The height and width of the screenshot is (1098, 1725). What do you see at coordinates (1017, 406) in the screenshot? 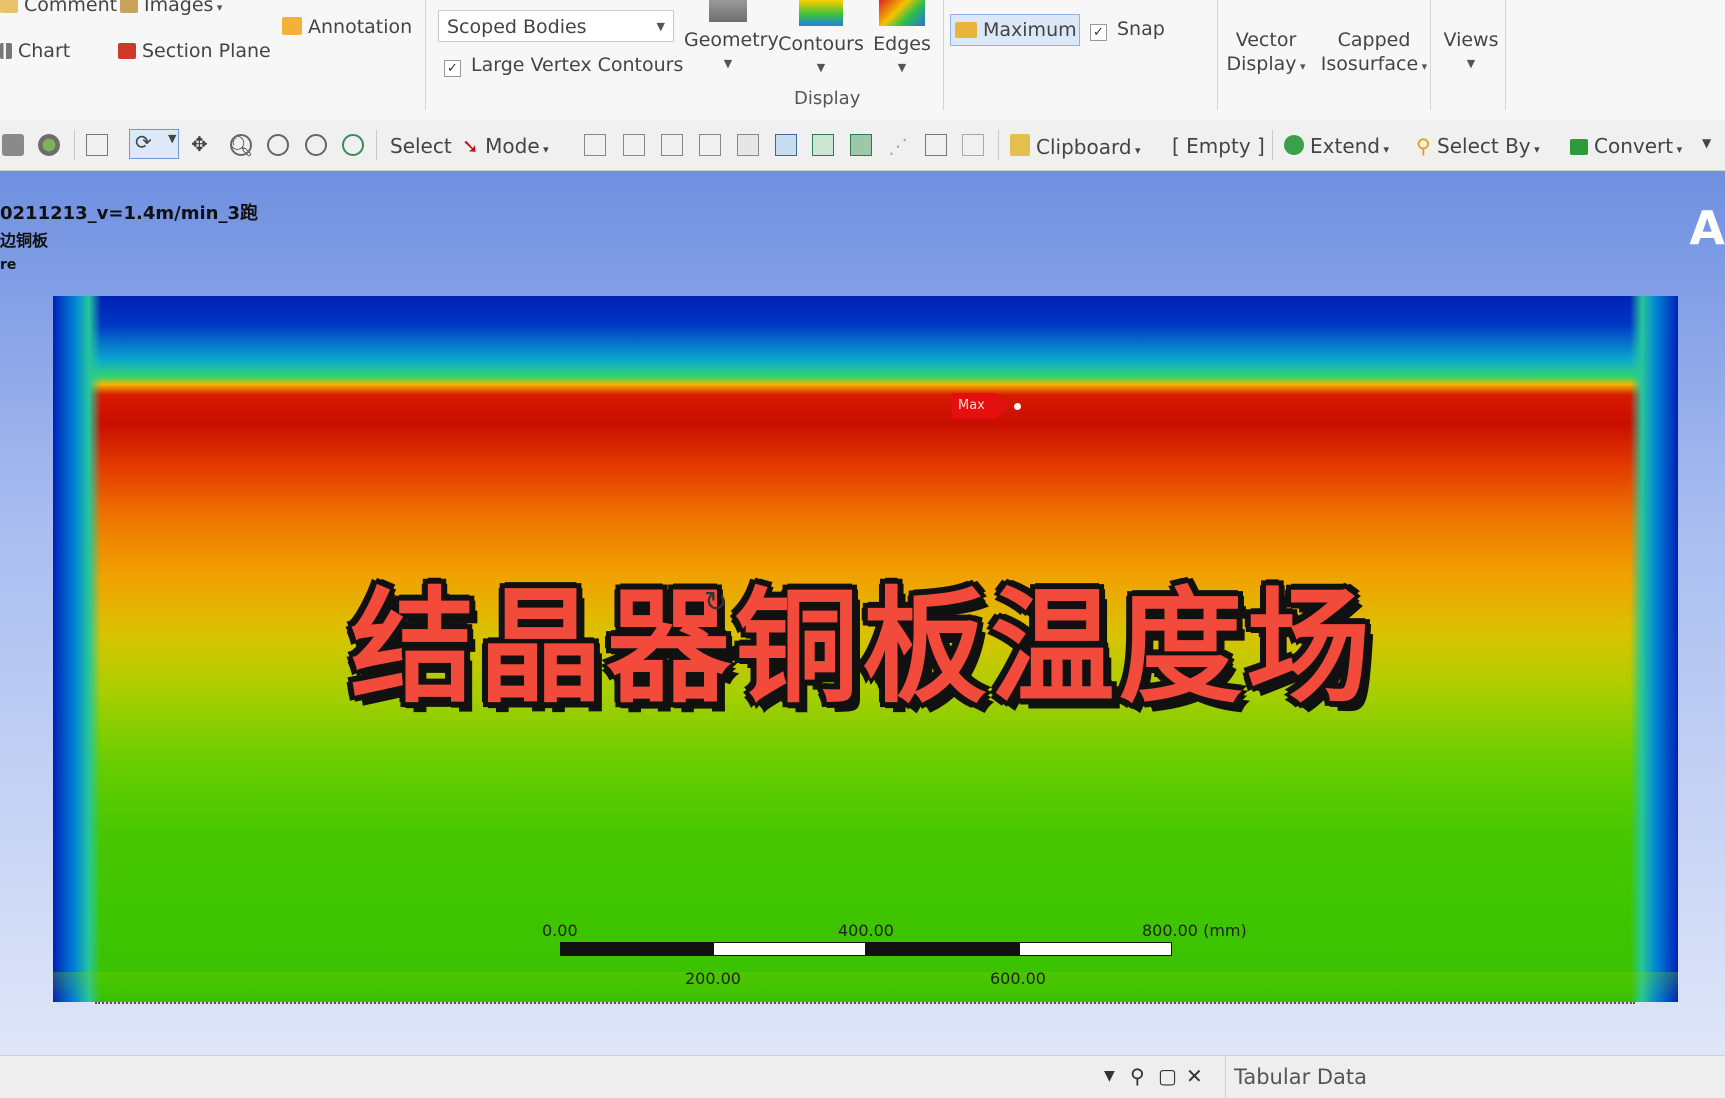
I see `max-probe-point` at bounding box center [1017, 406].